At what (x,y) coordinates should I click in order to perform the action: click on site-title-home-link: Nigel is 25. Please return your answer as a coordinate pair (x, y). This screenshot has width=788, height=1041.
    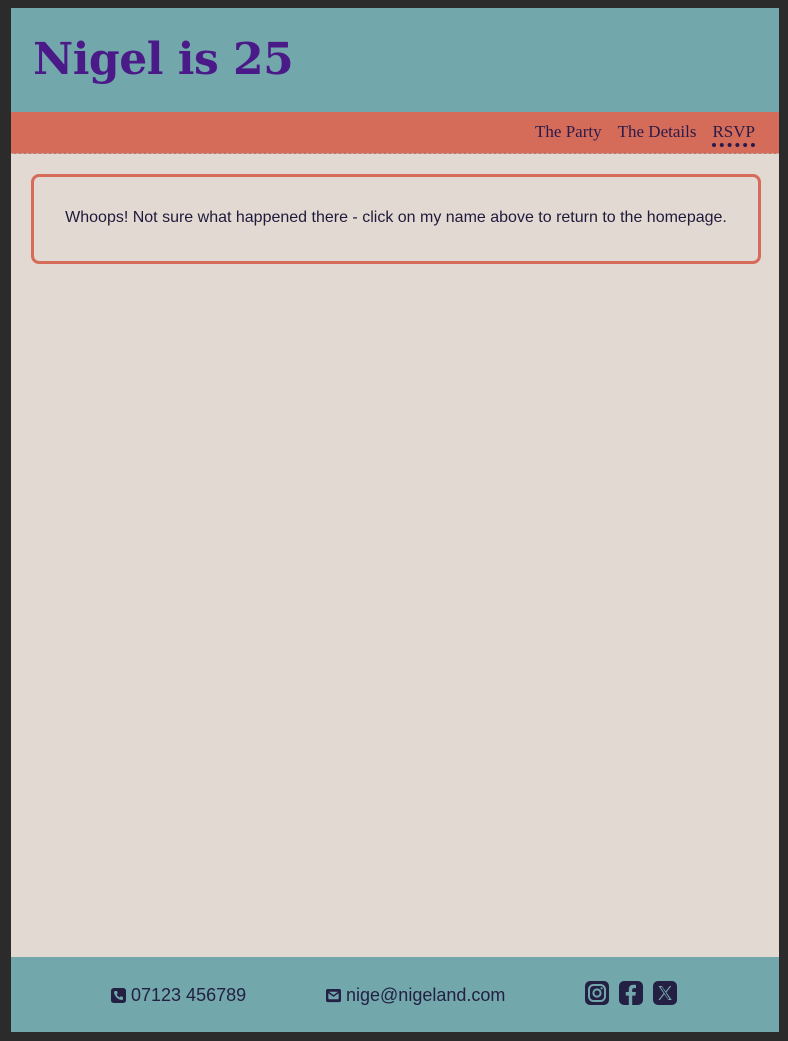
    Looking at the image, I should click on (163, 60).